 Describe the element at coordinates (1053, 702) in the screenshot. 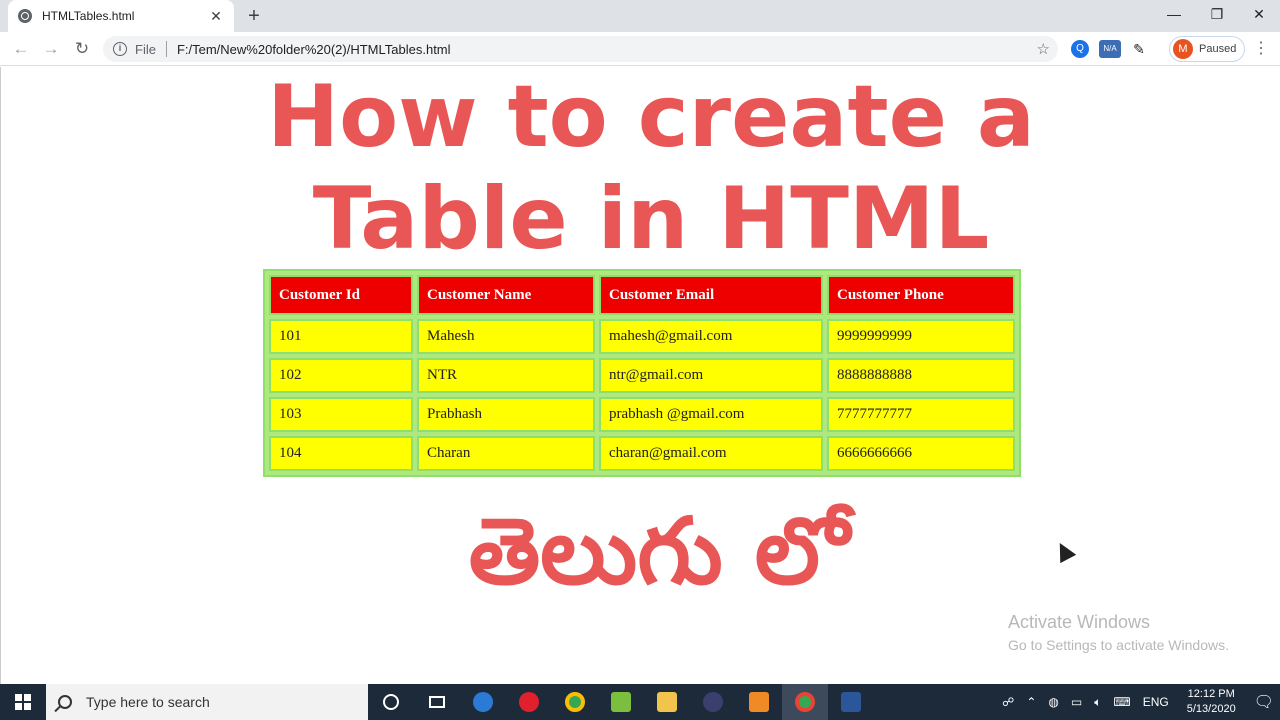

I see `network-icon: ◍` at that location.